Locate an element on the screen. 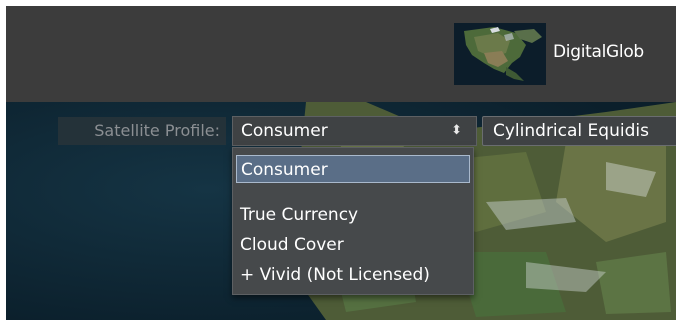 Image resolution: width=676 pixels, height=320 pixels. option-cloud-cover: Cloud Cover is located at coordinates (353, 245).